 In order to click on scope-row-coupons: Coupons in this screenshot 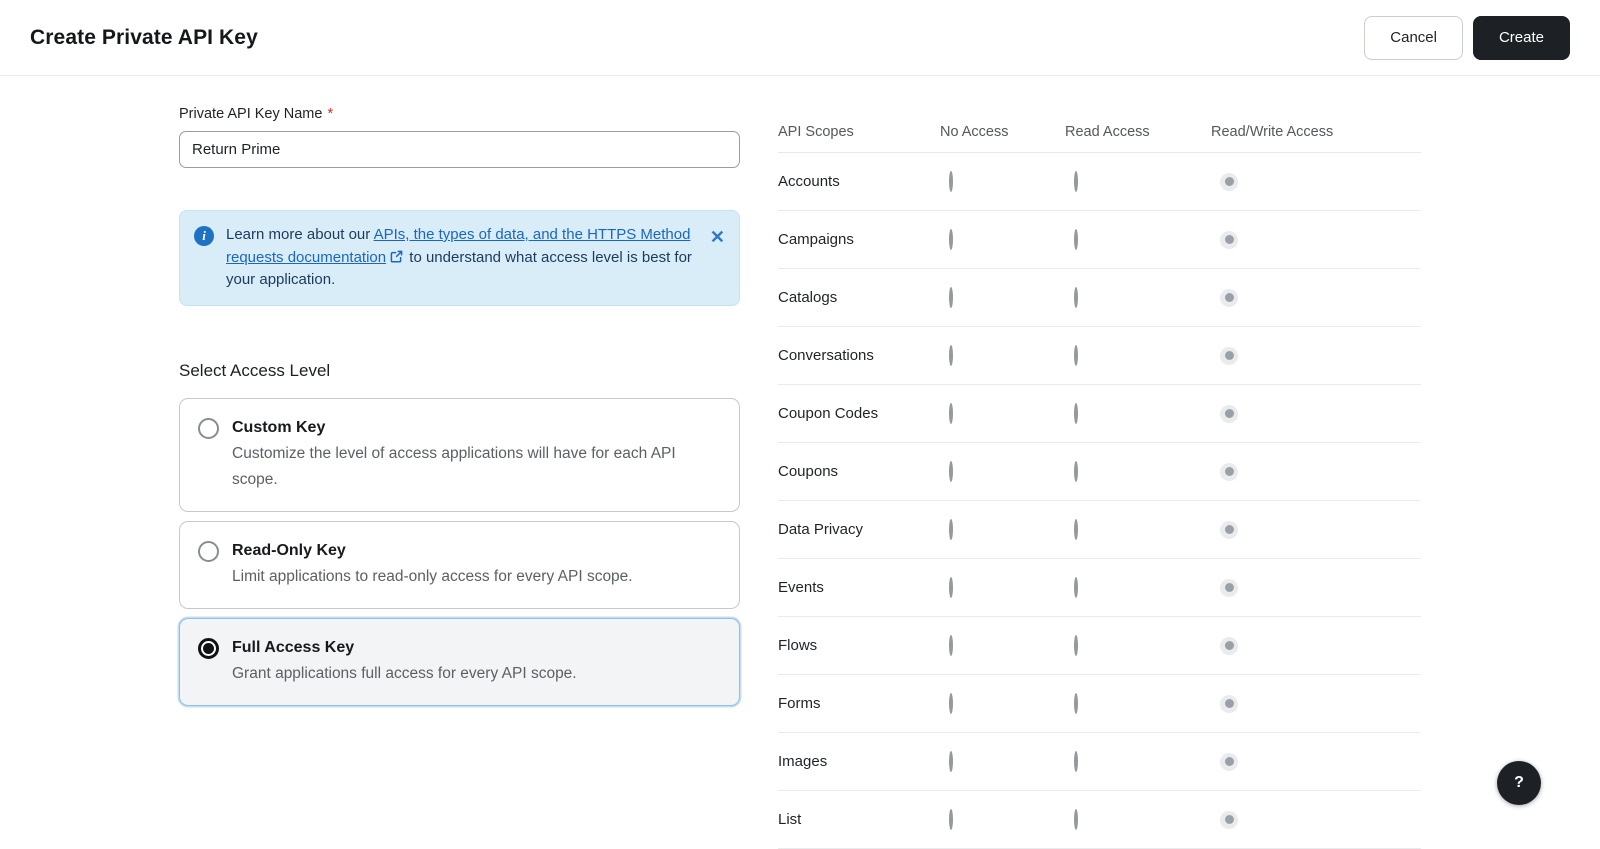, I will do `click(1099, 472)`.